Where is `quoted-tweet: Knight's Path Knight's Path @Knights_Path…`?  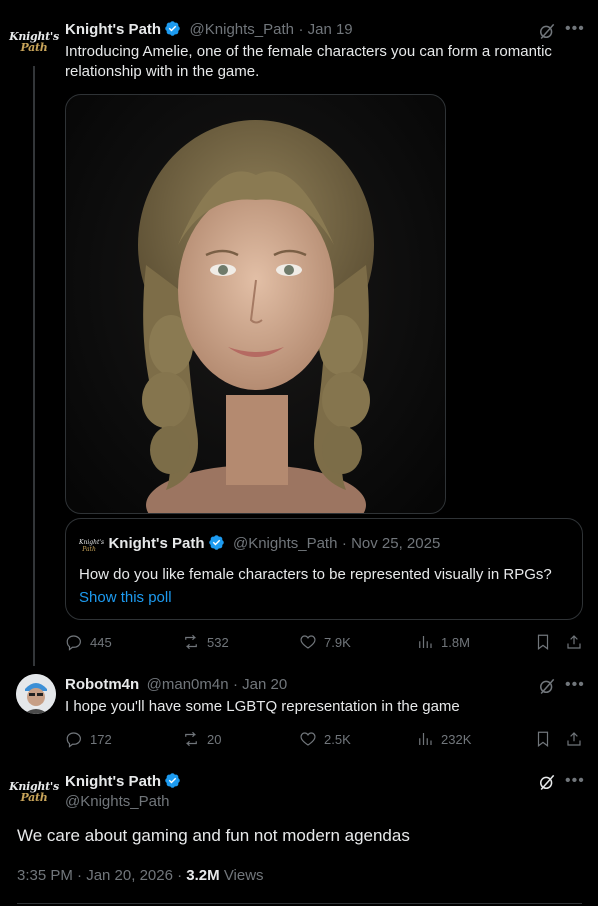
quoted-tweet: Knight's Path Knight's Path @Knights_Path… is located at coordinates (324, 569).